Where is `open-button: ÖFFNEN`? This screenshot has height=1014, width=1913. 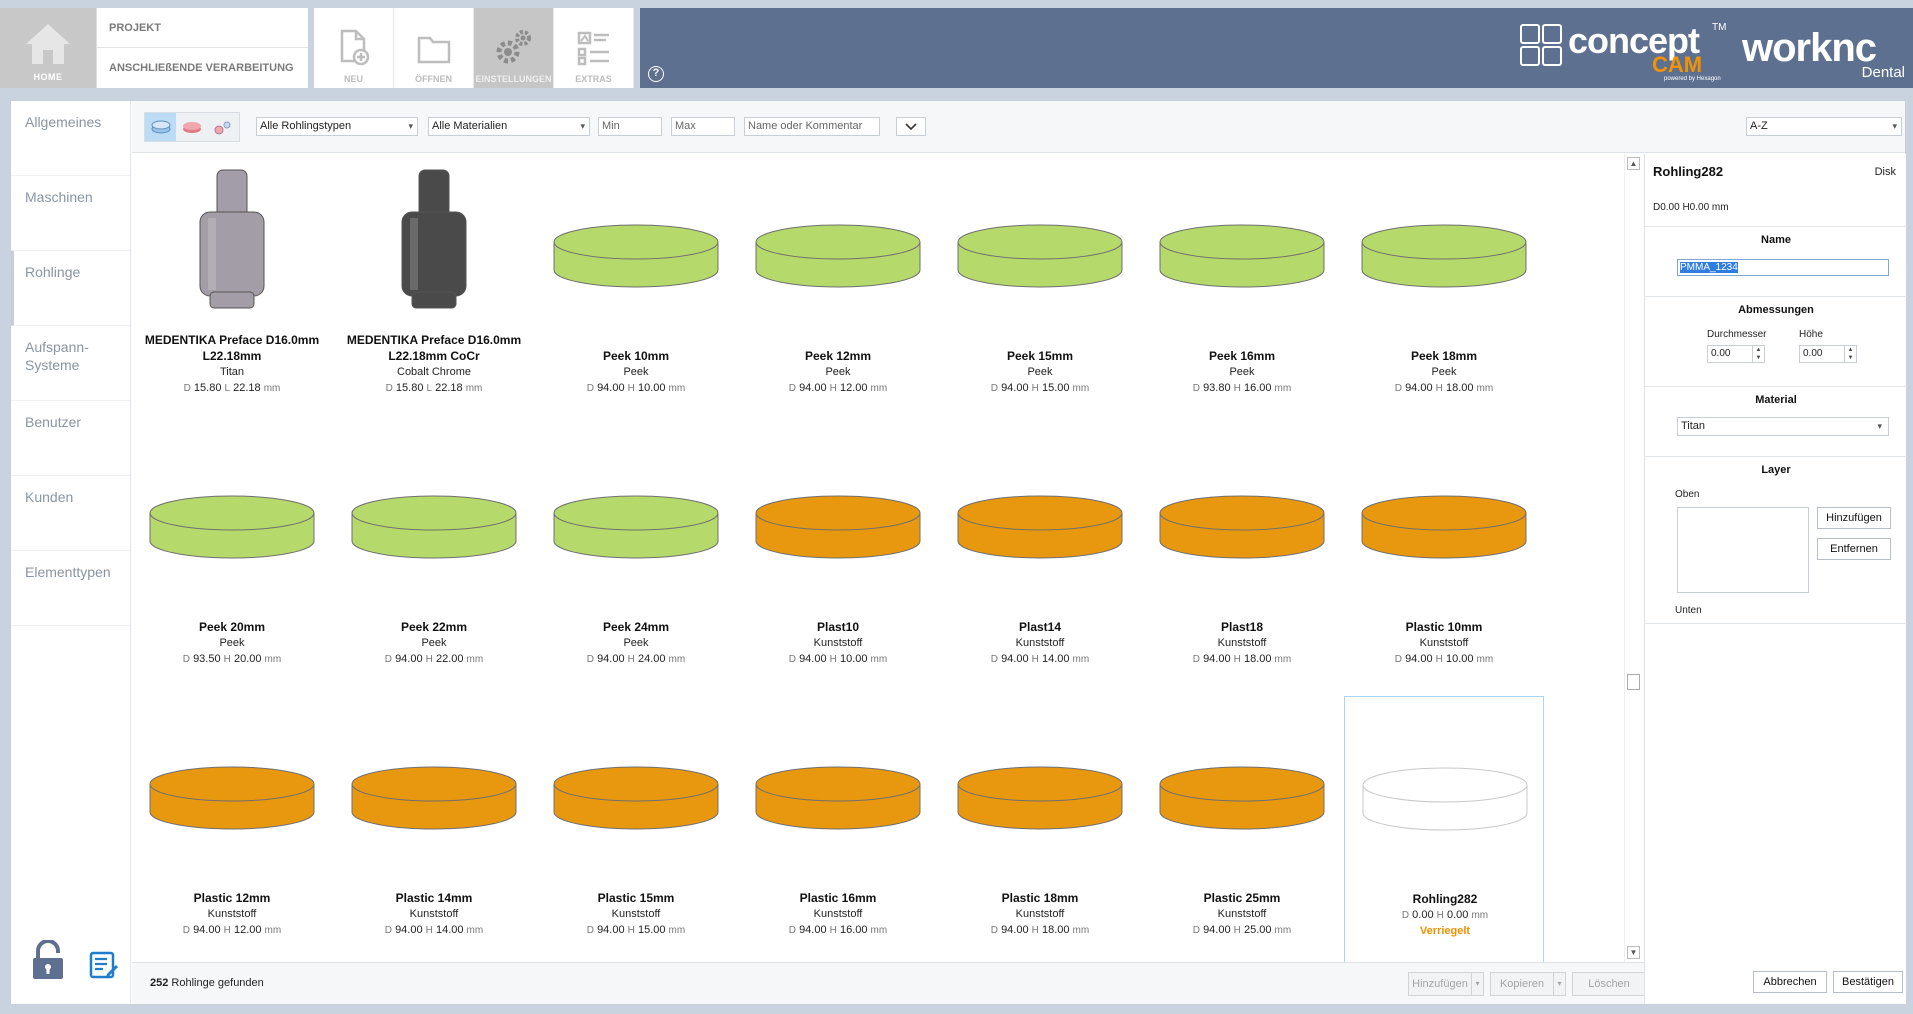 open-button: ÖFFNEN is located at coordinates (434, 48).